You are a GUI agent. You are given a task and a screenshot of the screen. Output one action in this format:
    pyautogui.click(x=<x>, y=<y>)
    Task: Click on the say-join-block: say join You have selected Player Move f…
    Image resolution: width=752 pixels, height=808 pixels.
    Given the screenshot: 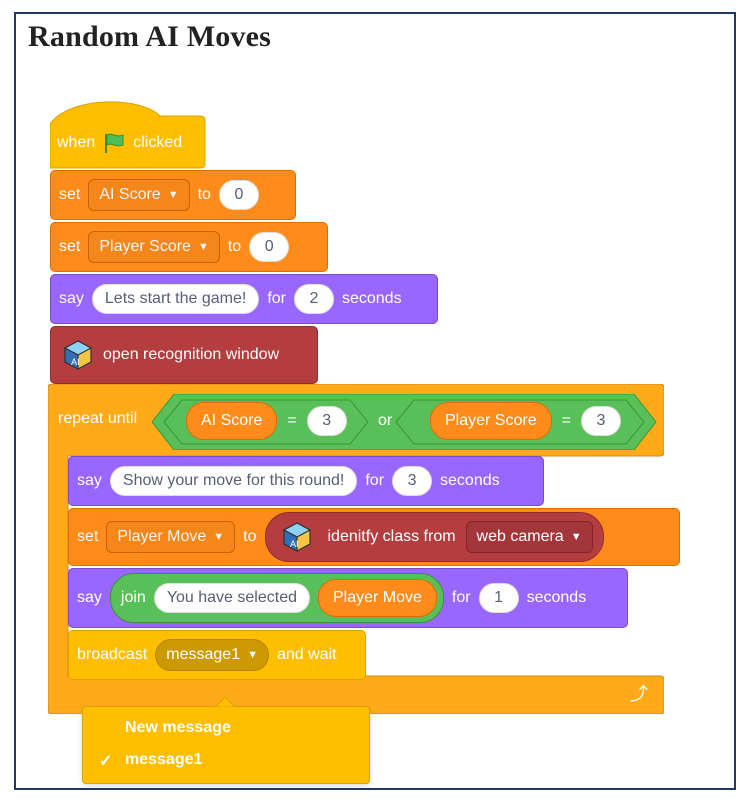 What is the action you would take?
    pyautogui.click(x=348, y=598)
    